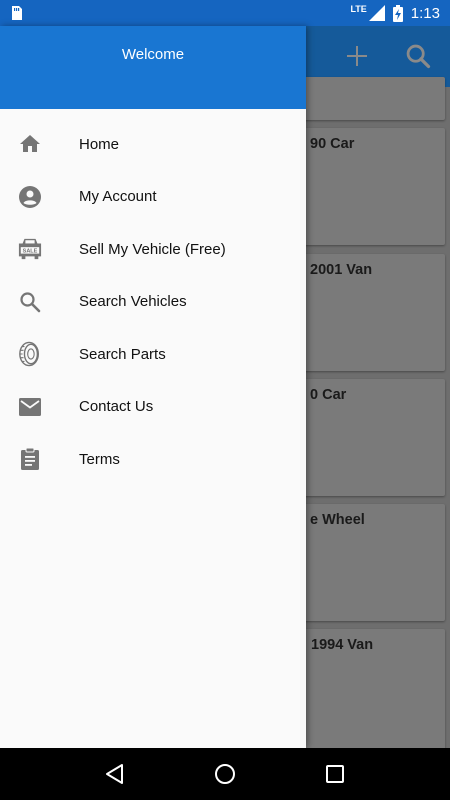  I want to click on card-title: e Wheel, so click(337, 520).